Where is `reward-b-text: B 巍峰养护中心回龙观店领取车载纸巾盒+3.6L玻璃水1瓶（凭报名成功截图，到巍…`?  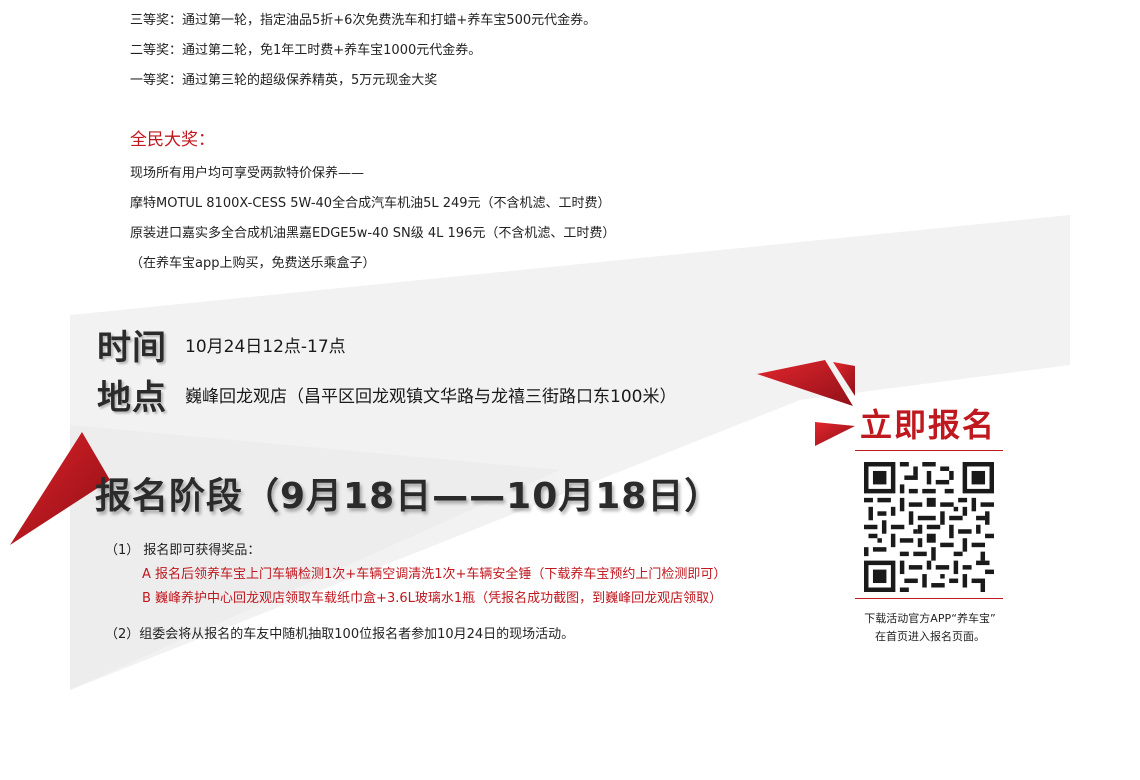
reward-b-text: B 巍峰养护中心回龙观店领取车载纸巾盒+3.6L玻璃水1瓶（凭报名成功截图，到巍… is located at coordinates (432, 598).